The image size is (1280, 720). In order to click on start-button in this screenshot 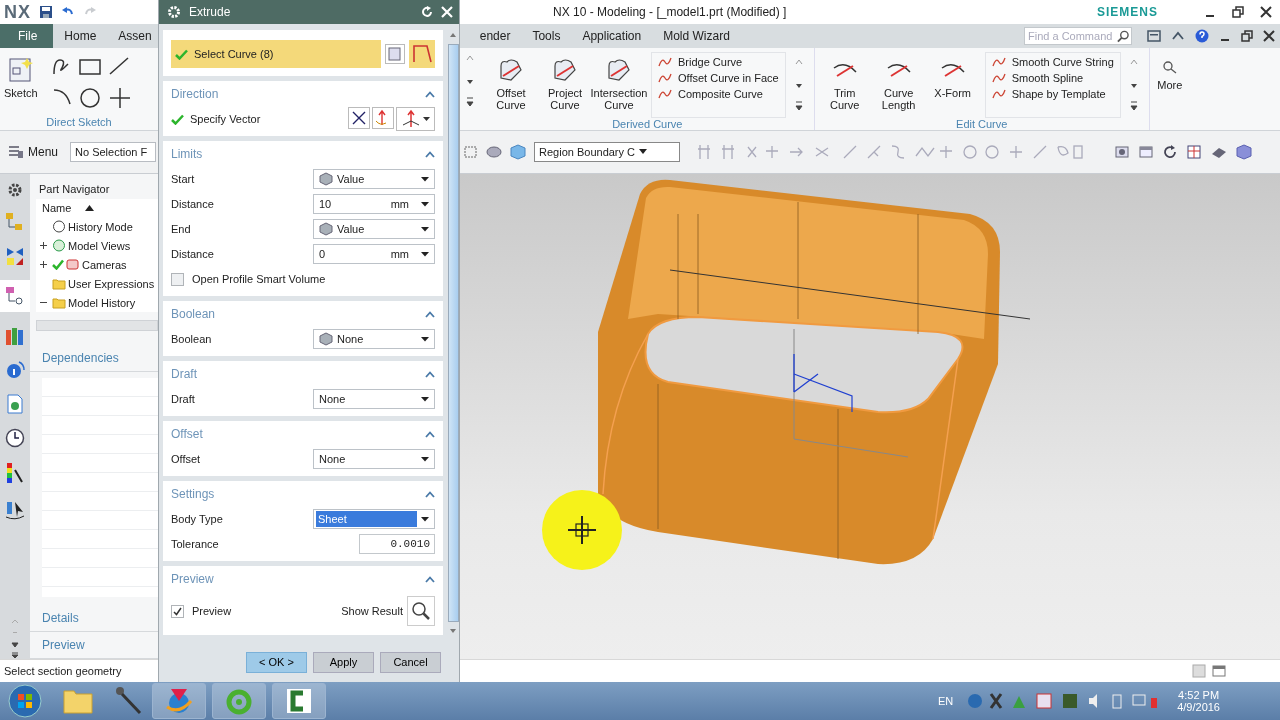, I will do `click(25, 701)`.